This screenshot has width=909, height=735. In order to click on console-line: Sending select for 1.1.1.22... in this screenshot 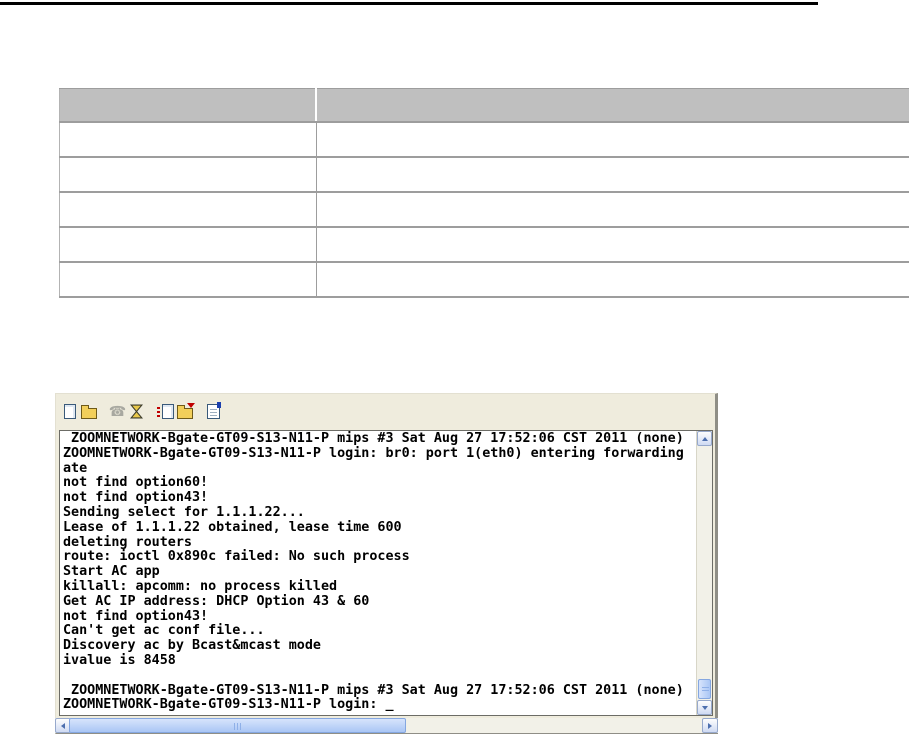, I will do `click(184, 512)`.